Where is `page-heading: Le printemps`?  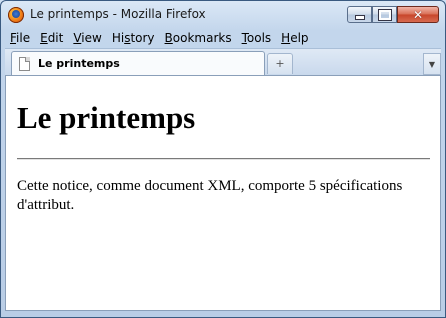 page-heading: Le printemps is located at coordinates (106, 117).